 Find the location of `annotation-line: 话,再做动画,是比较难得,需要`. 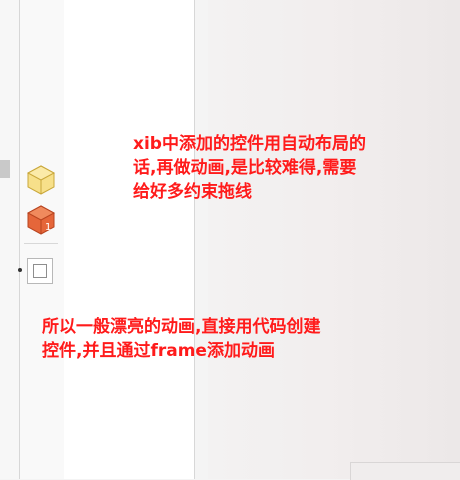

annotation-line: 话,再做动画,是比较难得,需要 is located at coordinates (245, 168).